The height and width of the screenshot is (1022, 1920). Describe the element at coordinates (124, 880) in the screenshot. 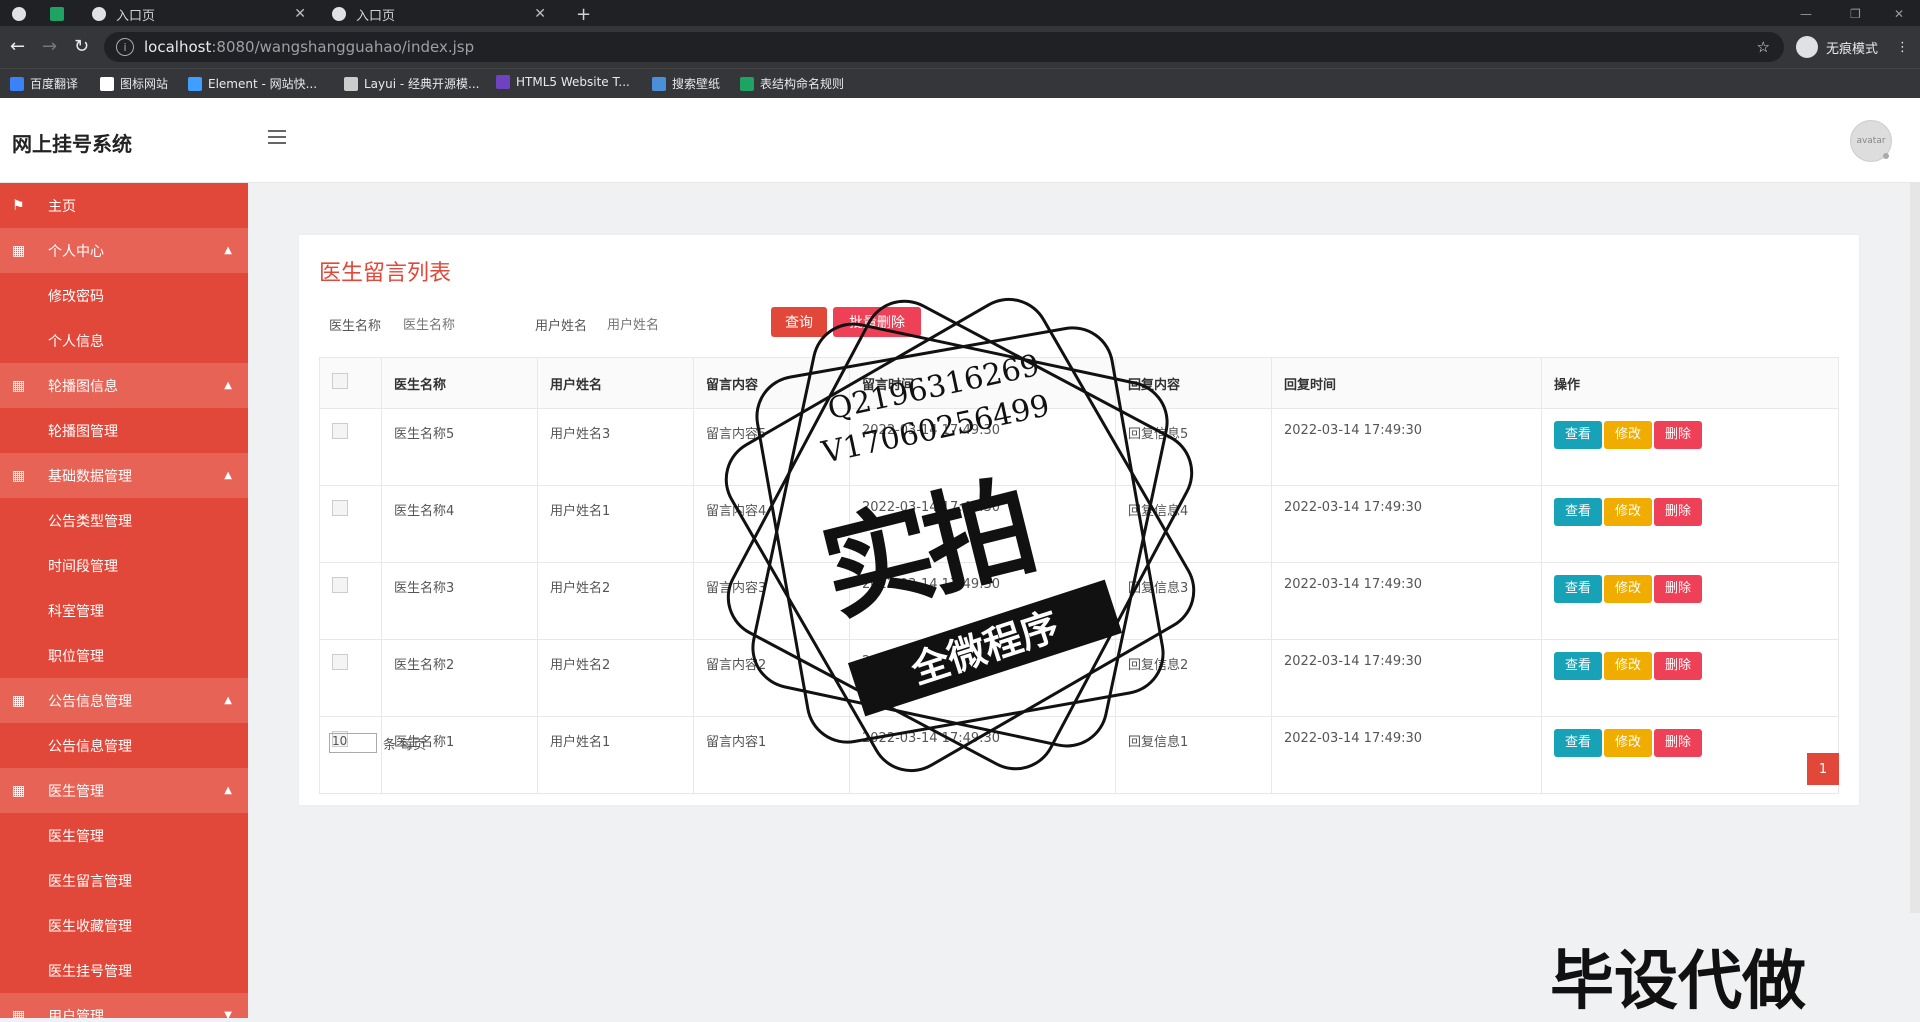

I see `sidebar-item-doctor-message: 医生留言管理` at that location.